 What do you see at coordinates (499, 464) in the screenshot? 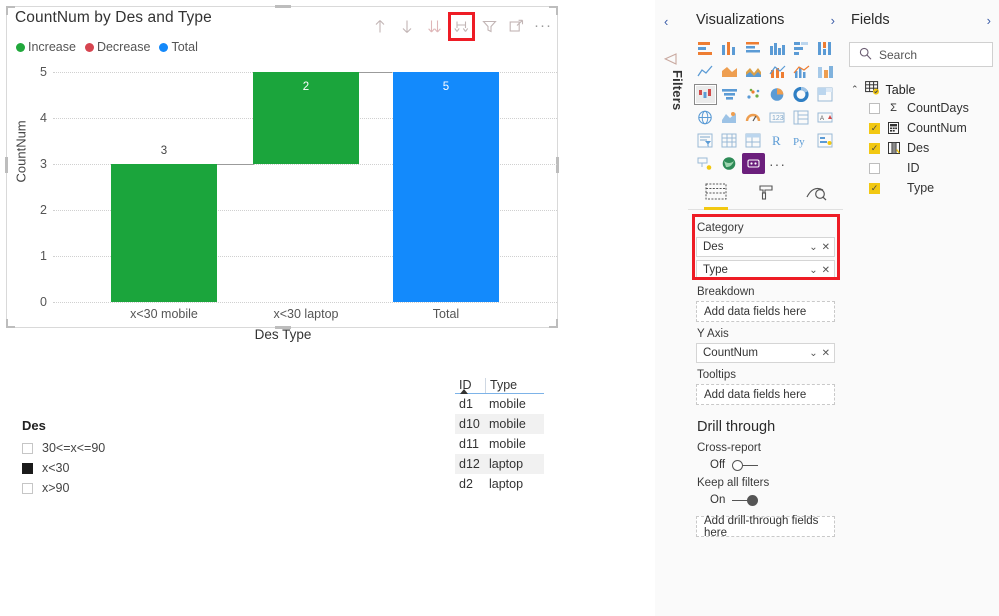
I see `table-row: d12 laptop` at bounding box center [499, 464].